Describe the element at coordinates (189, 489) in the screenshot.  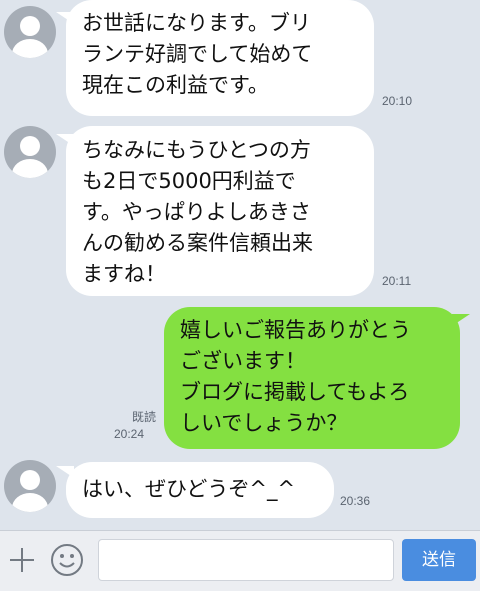
I see `message-line: はい、ぜひどうぞ^_^` at that location.